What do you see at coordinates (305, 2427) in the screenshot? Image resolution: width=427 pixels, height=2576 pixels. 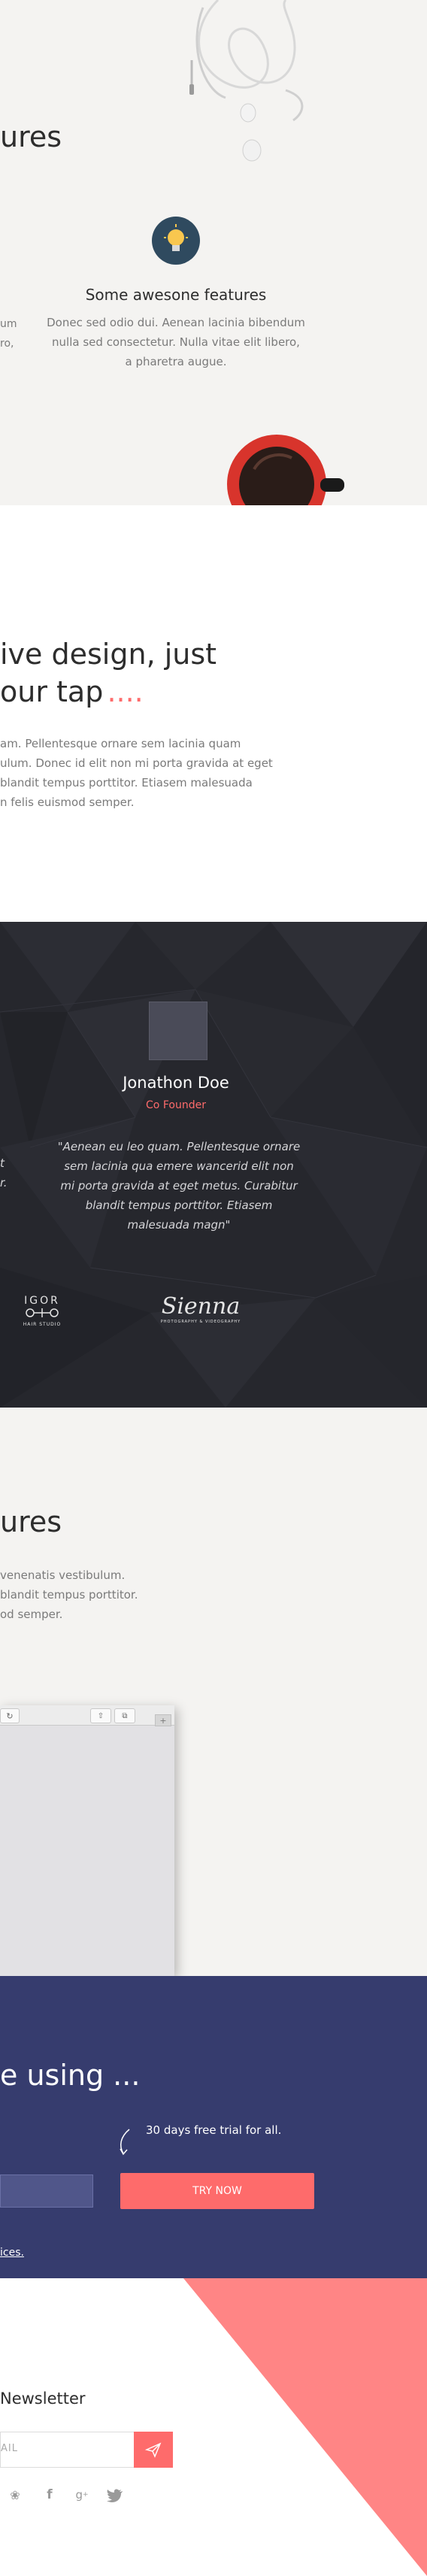 I see `coral-triangle-decoration` at bounding box center [305, 2427].